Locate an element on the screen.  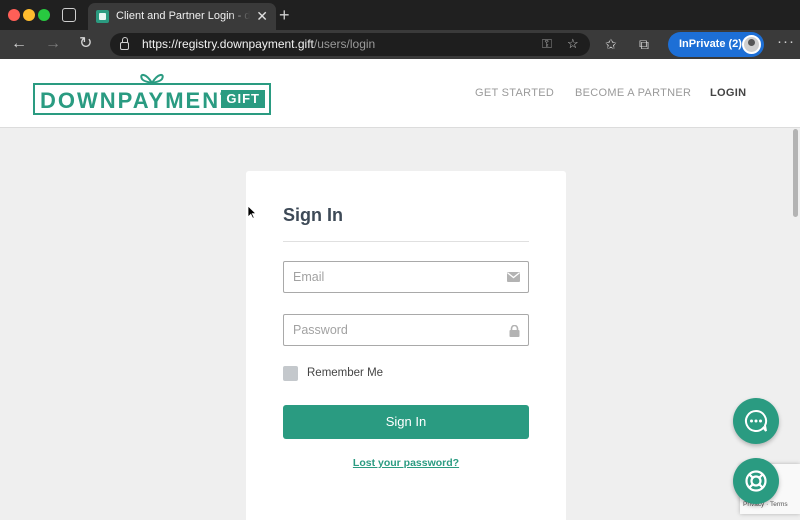
signin-title: Sign In is located at coordinates (313, 215).